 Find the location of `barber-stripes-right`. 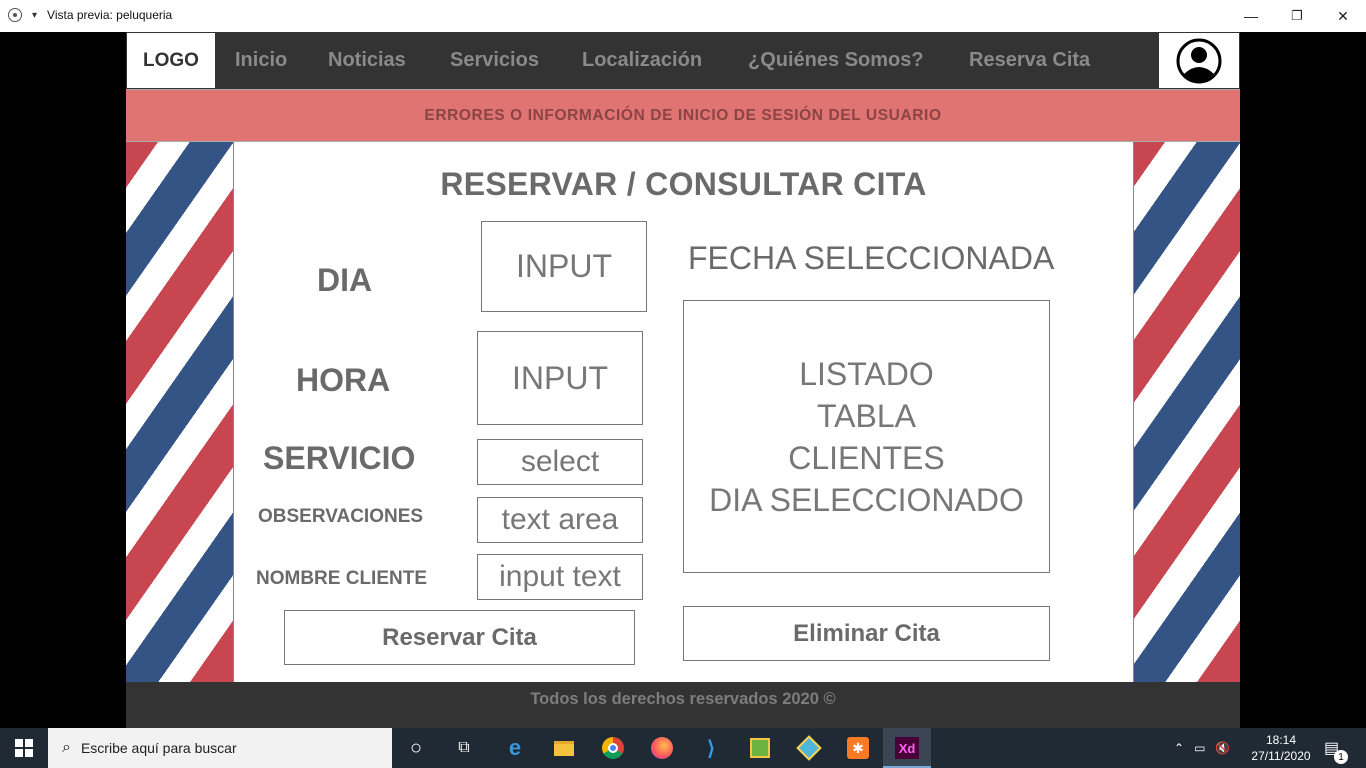

barber-stripes-right is located at coordinates (1186, 412).